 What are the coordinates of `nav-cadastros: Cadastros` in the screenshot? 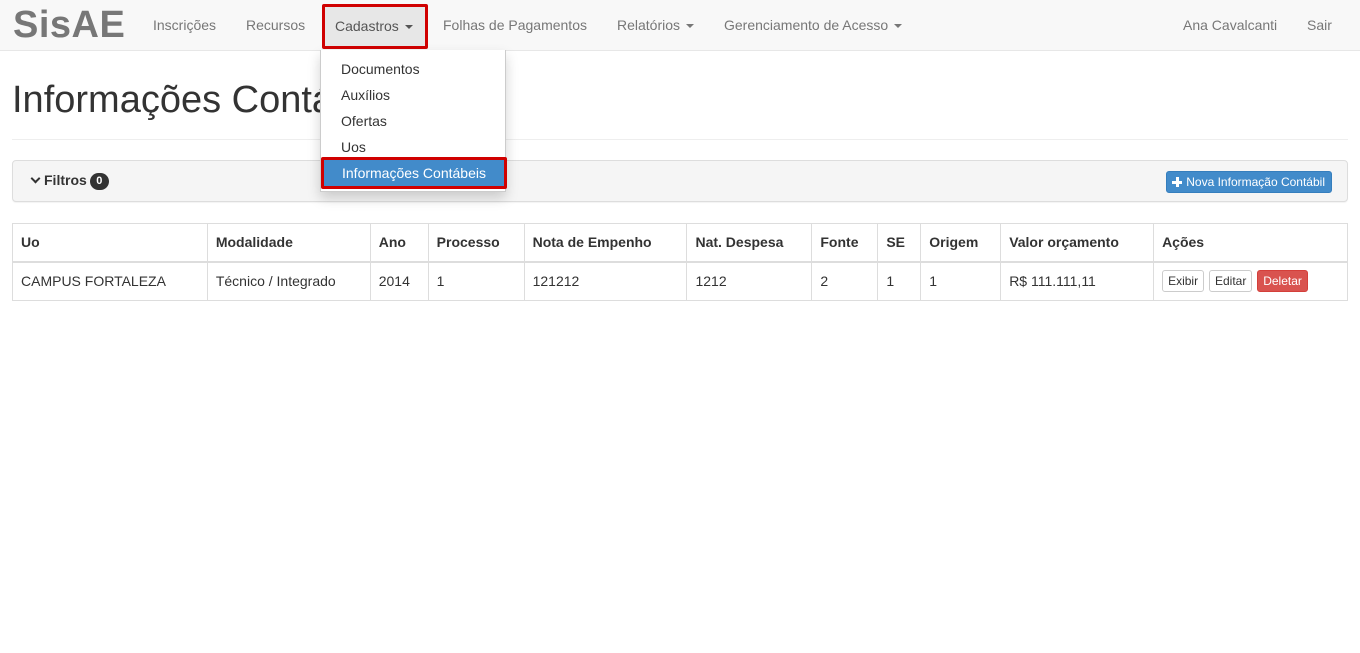 It's located at (375, 26).